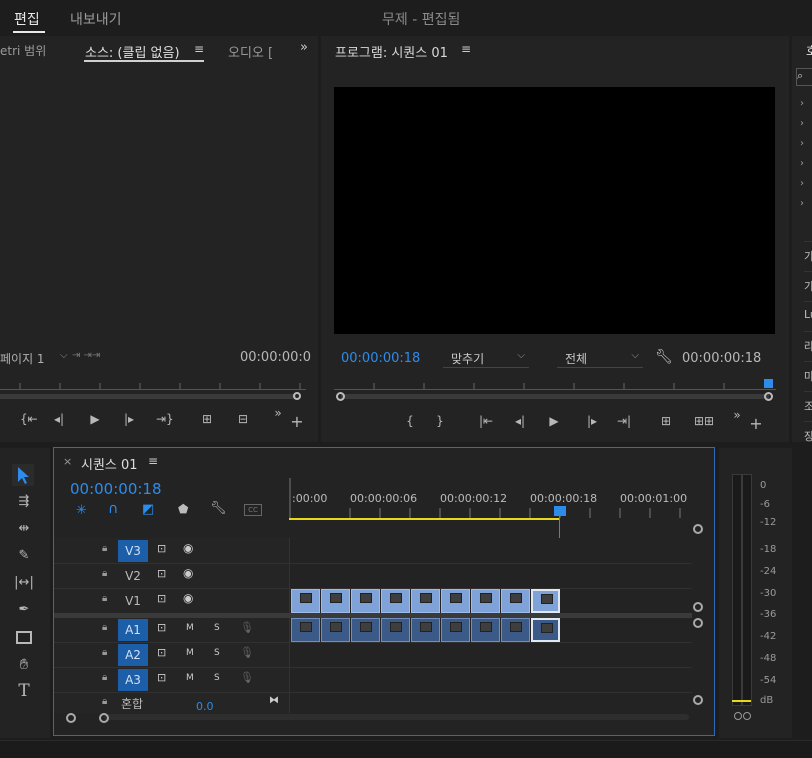  What do you see at coordinates (148, 396) in the screenshot?
I see `source-scroll-bar` at bounding box center [148, 396].